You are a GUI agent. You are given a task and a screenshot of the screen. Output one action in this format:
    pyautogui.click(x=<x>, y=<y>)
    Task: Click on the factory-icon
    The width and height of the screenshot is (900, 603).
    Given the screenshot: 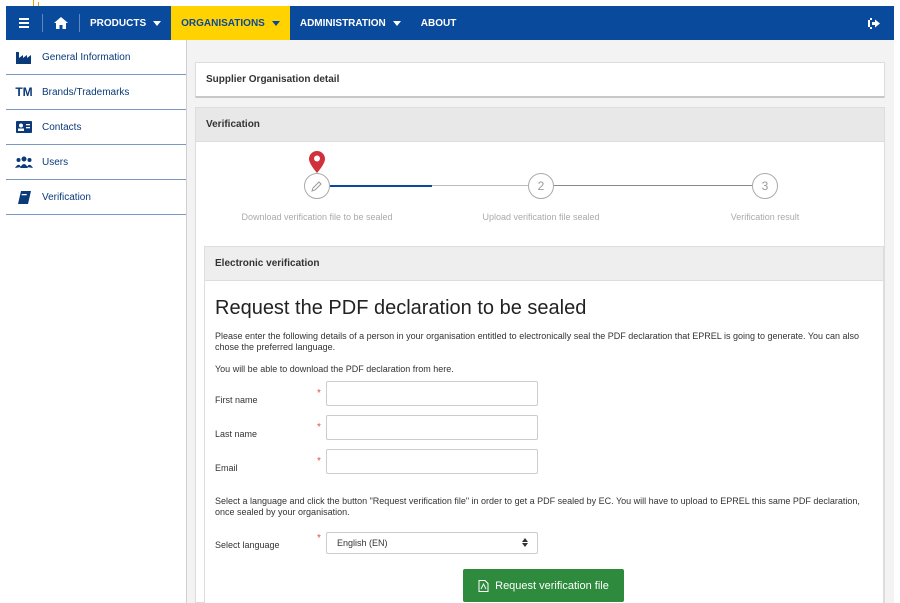 What is the action you would take?
    pyautogui.click(x=24, y=57)
    